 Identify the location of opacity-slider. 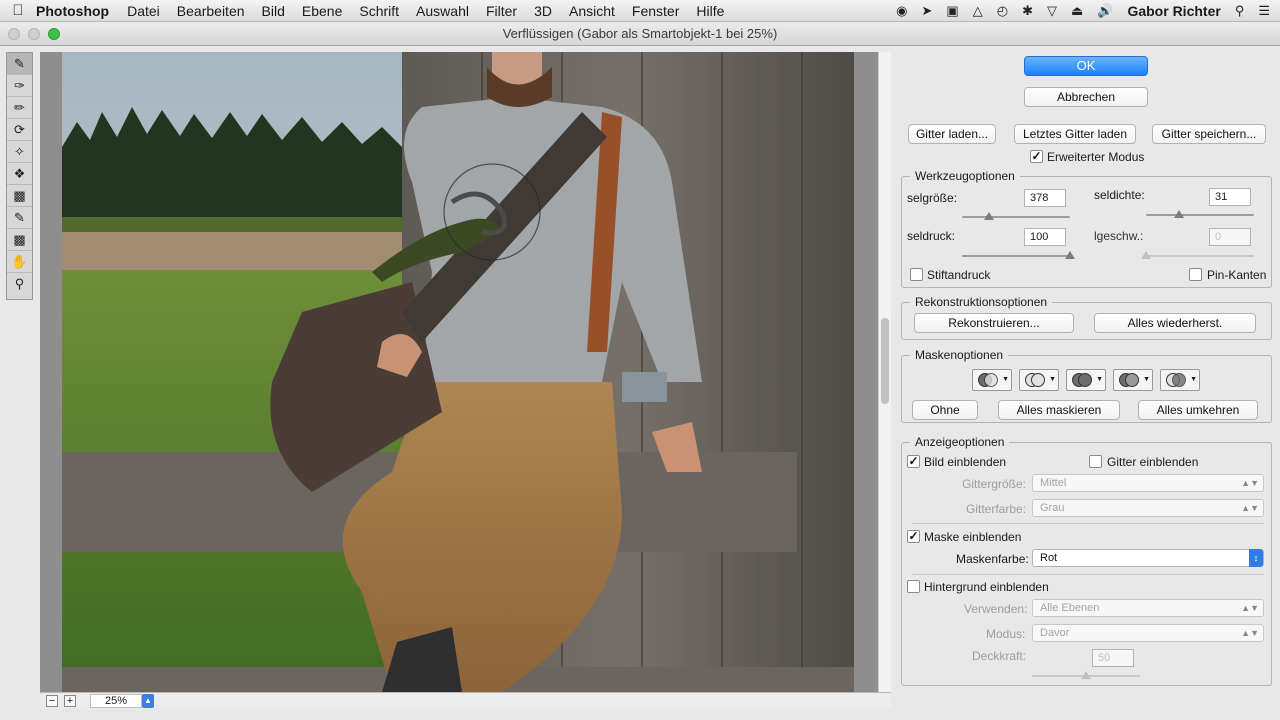
(1086, 675).